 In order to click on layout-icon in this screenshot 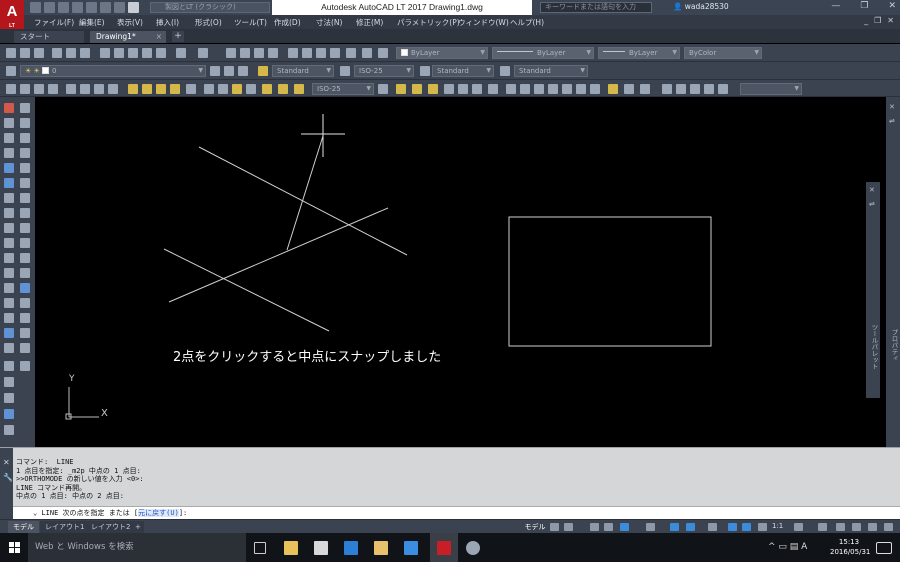, I will do `click(723, 89)`.